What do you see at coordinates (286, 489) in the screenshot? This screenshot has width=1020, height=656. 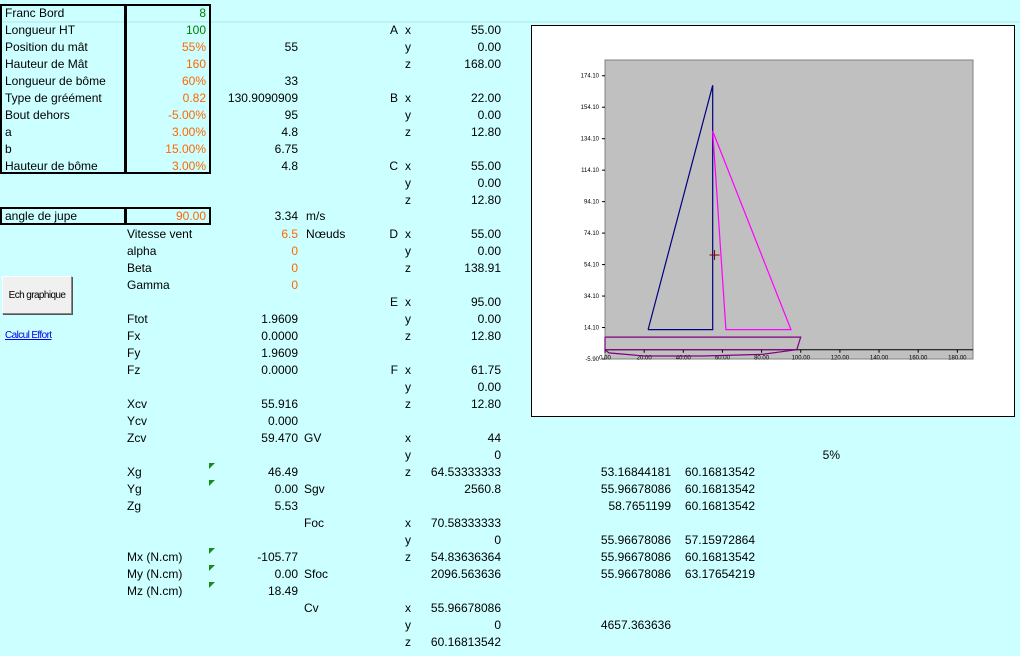 I see `g-value: 0.00` at bounding box center [286, 489].